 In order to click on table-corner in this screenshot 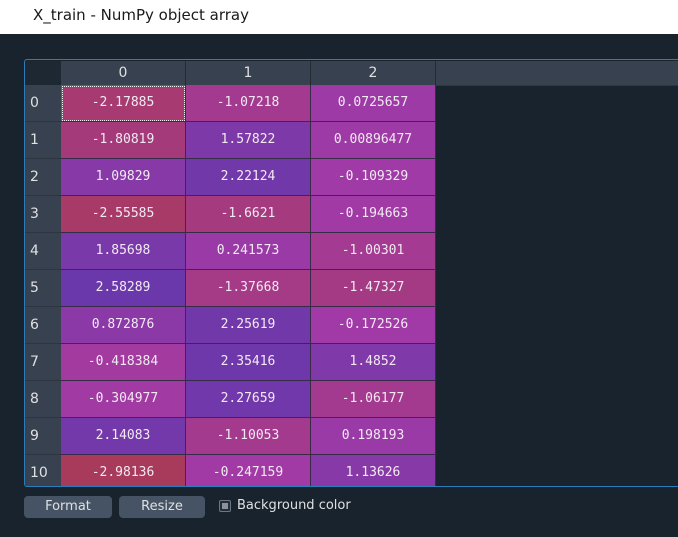, I will do `click(43, 73)`.